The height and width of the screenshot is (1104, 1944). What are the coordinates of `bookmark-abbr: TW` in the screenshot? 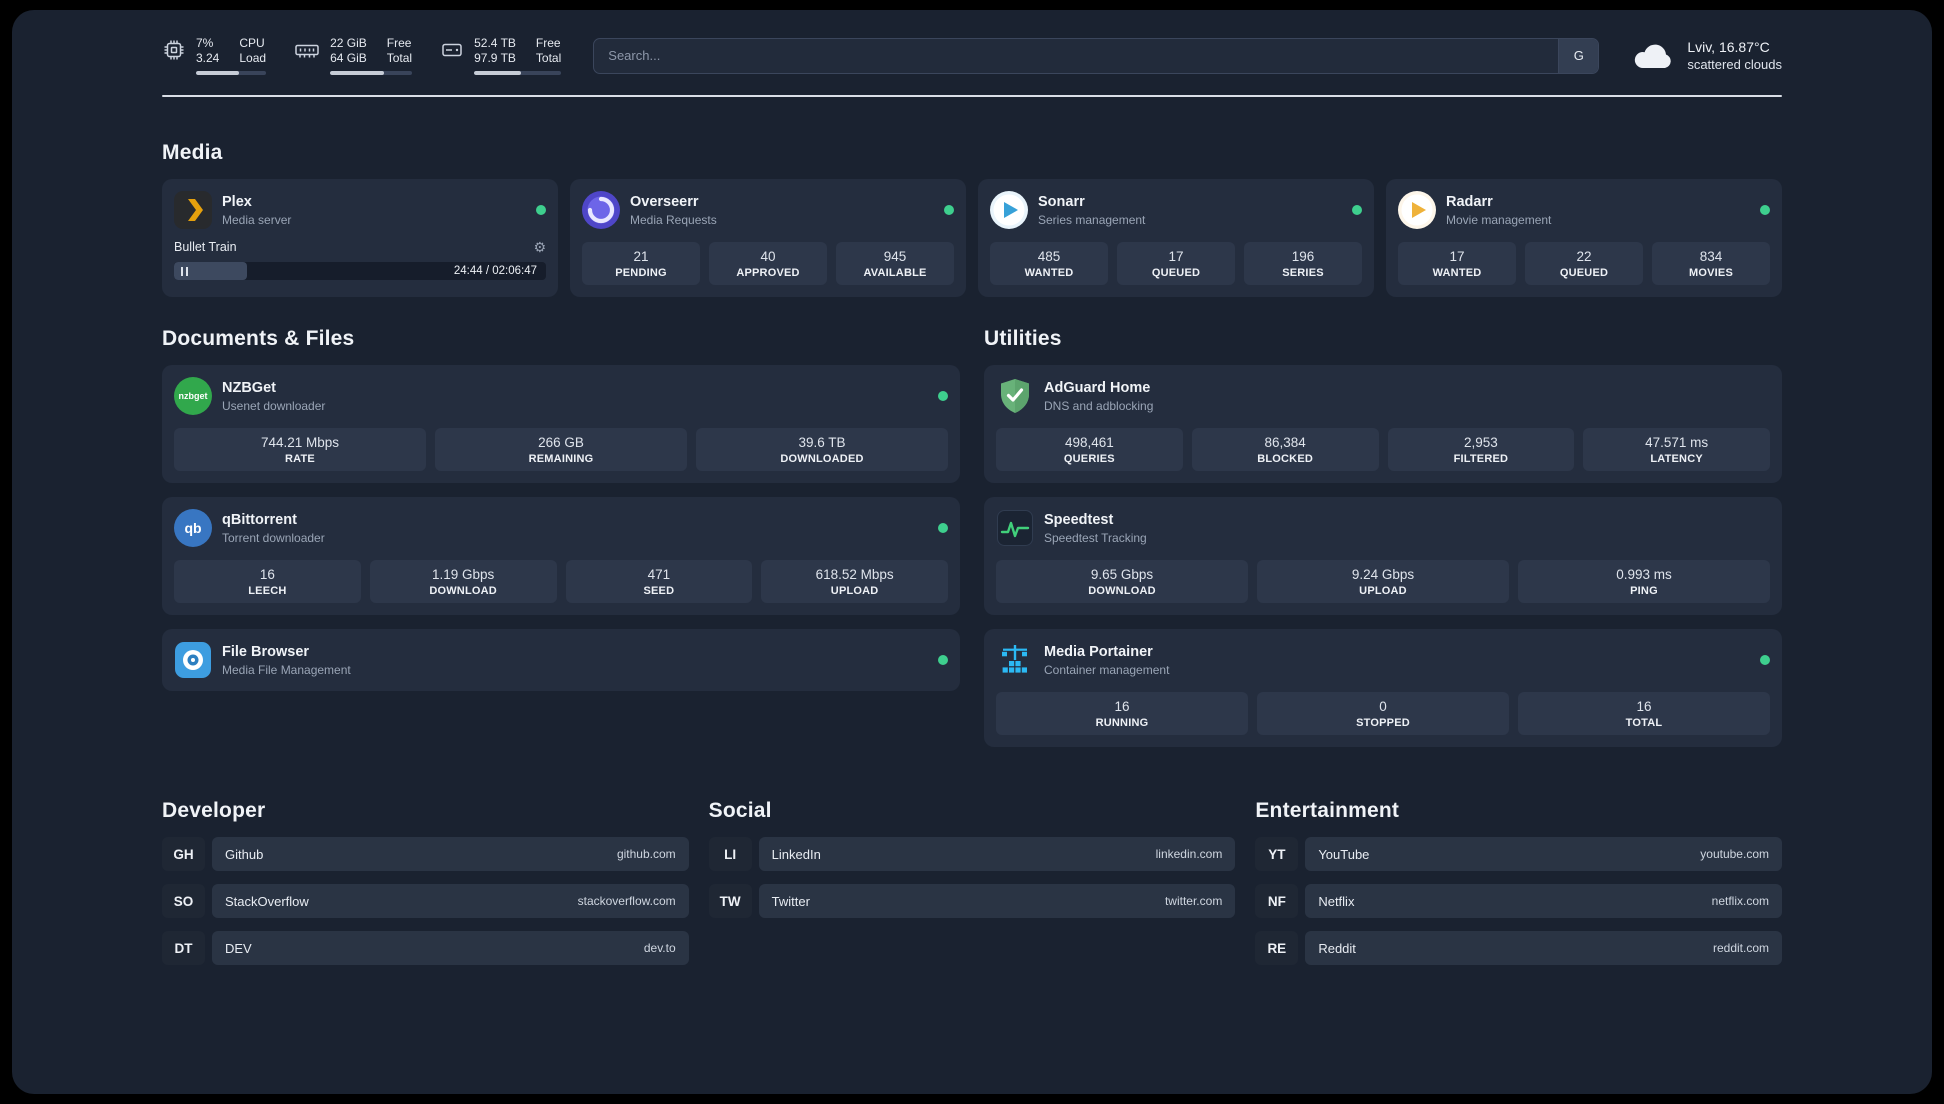 It's located at (730, 901).